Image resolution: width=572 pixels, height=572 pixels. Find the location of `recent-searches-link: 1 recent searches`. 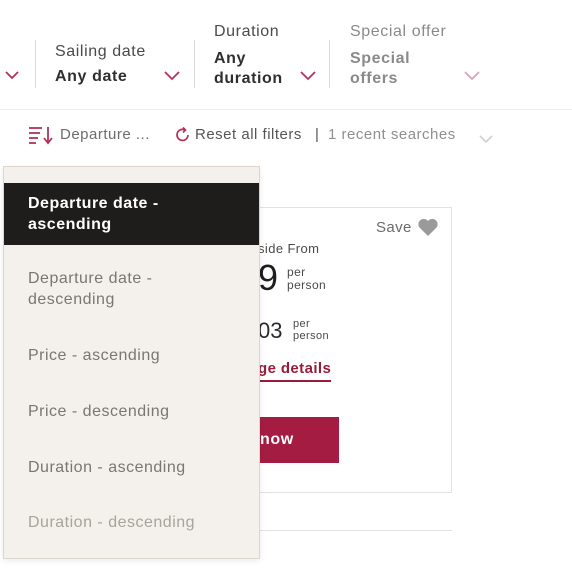

recent-searches-link: 1 recent searches is located at coordinates (392, 135).